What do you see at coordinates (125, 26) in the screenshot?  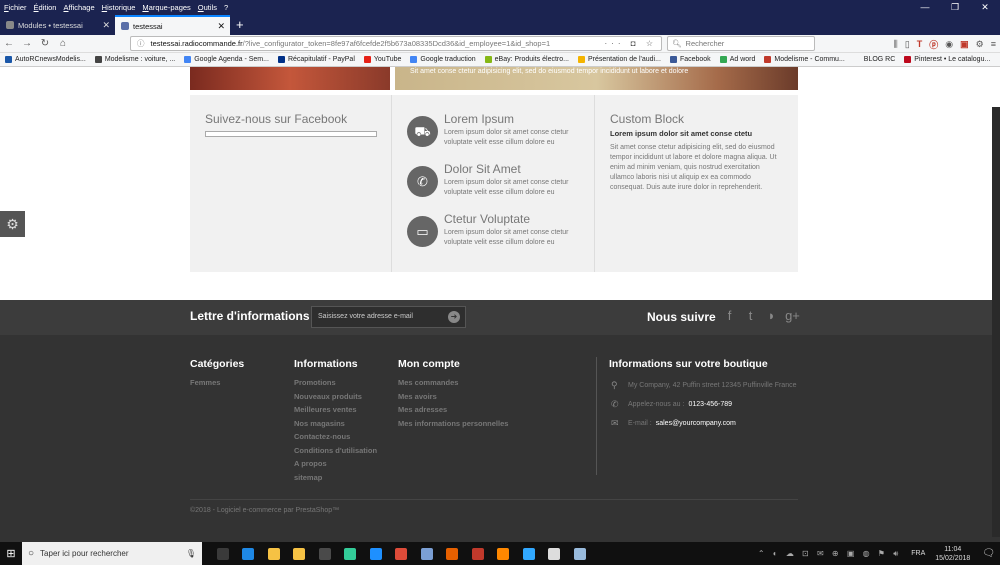 I see `site-icon` at bounding box center [125, 26].